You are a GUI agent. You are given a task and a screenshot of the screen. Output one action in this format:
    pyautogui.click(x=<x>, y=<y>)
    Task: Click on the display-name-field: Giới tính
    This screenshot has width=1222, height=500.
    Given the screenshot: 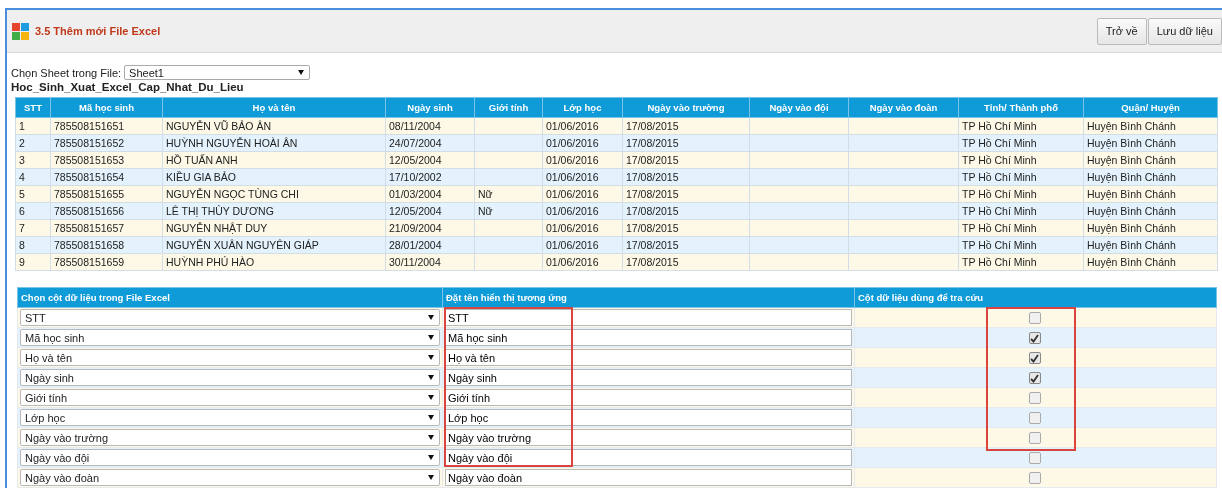 What is the action you would take?
    pyautogui.click(x=648, y=397)
    